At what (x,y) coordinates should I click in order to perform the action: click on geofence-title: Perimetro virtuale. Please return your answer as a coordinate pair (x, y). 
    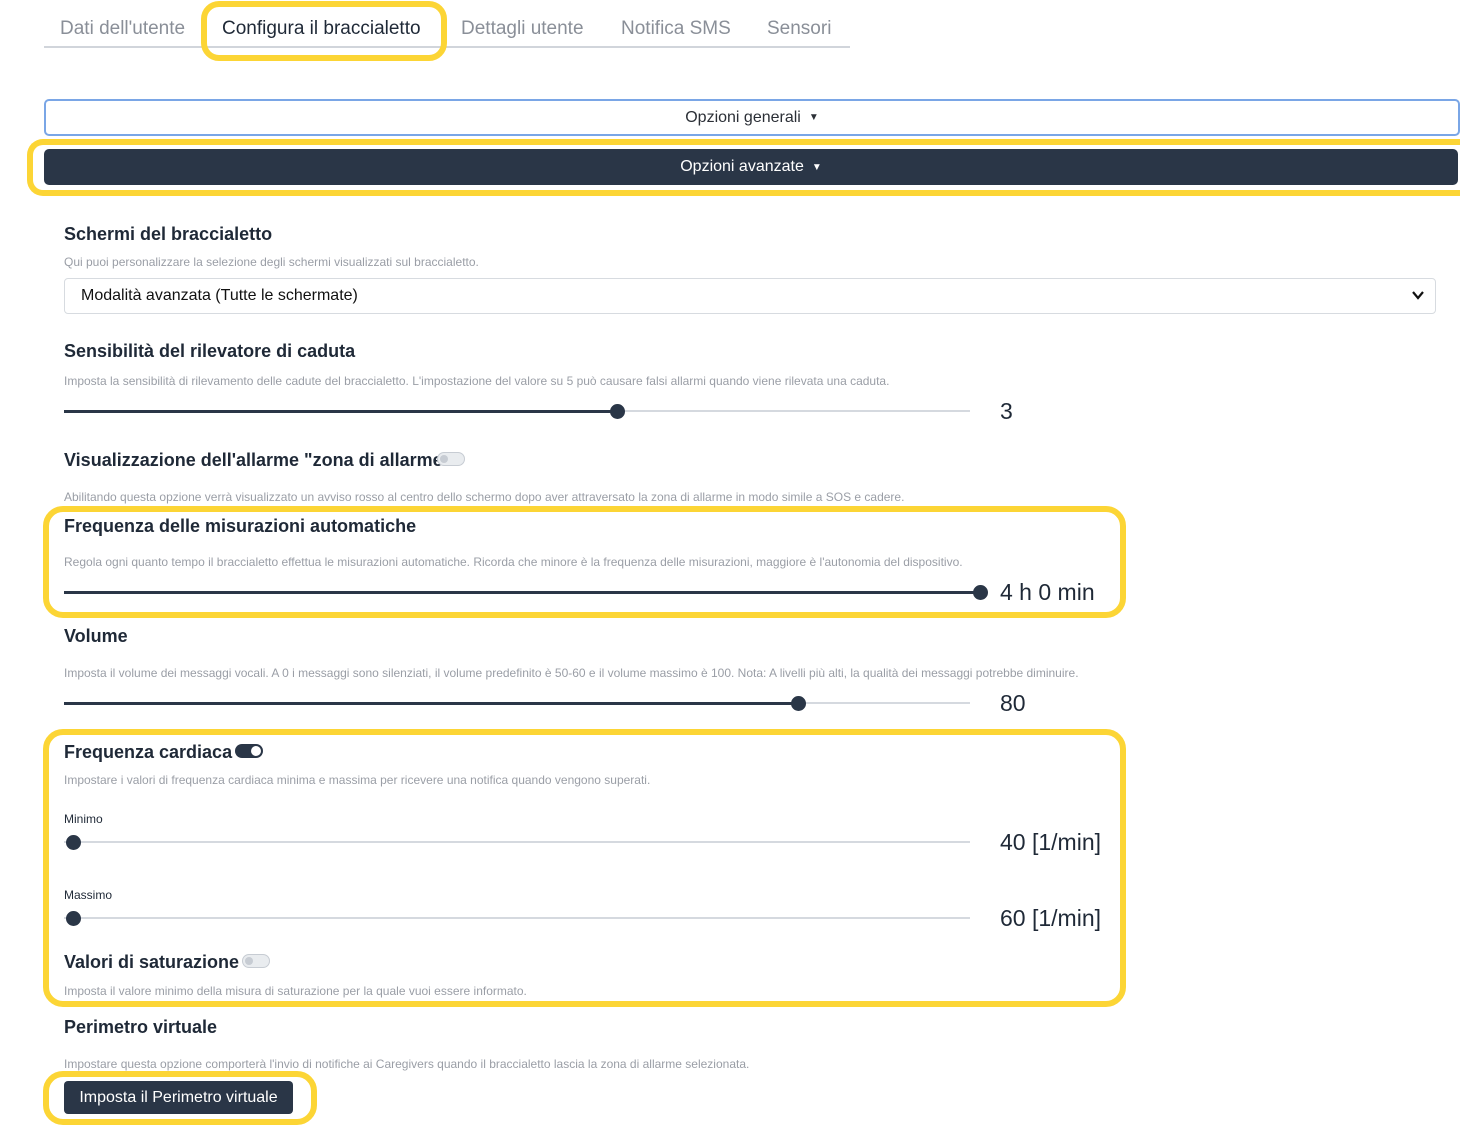
    Looking at the image, I should click on (141, 1027).